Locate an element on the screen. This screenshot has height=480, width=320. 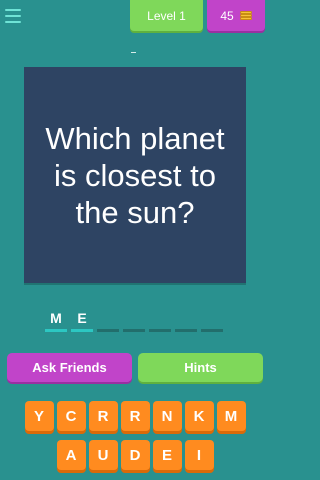
letter-key: E is located at coordinates (167, 455).